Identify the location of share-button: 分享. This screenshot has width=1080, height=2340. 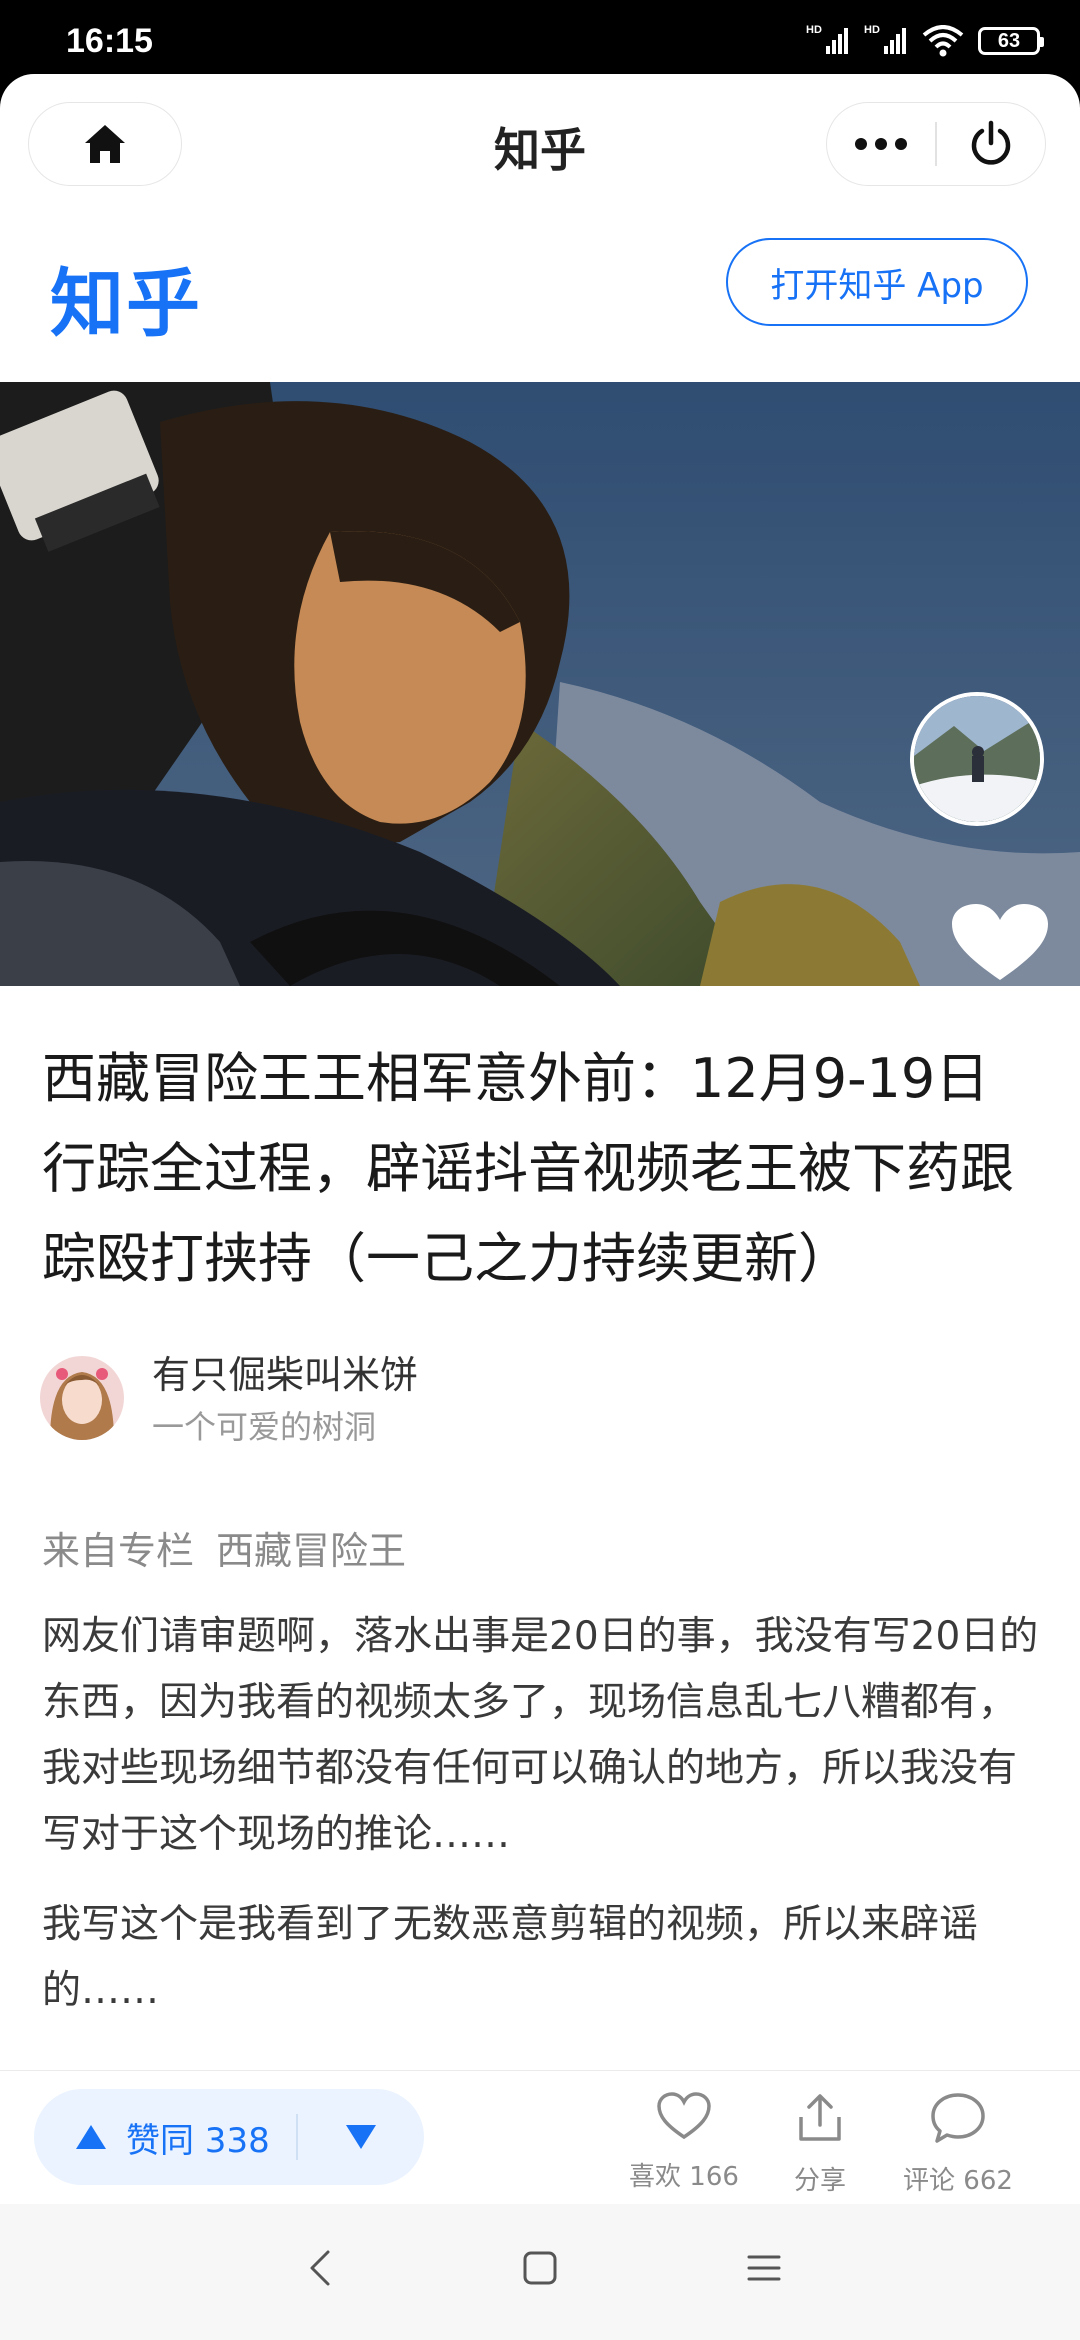
(820, 2144).